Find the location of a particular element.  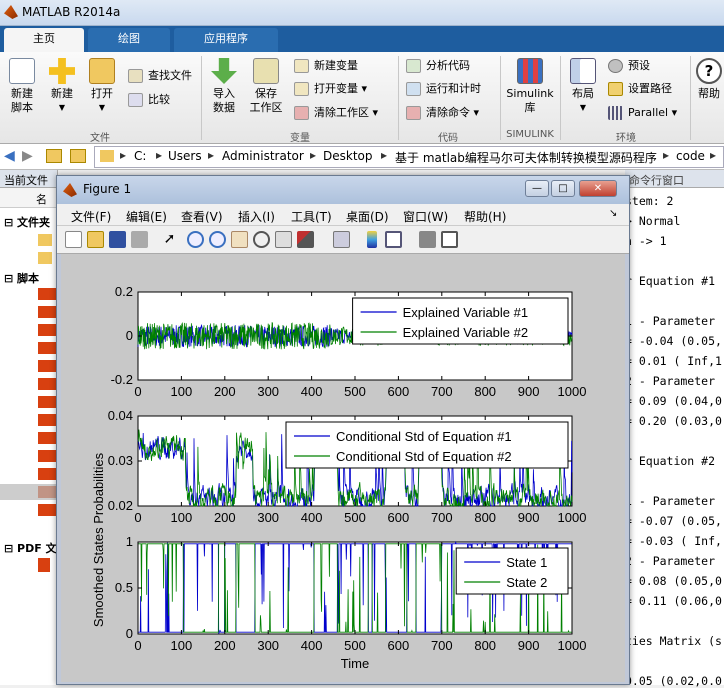

close-button: ✕ is located at coordinates (598, 188).